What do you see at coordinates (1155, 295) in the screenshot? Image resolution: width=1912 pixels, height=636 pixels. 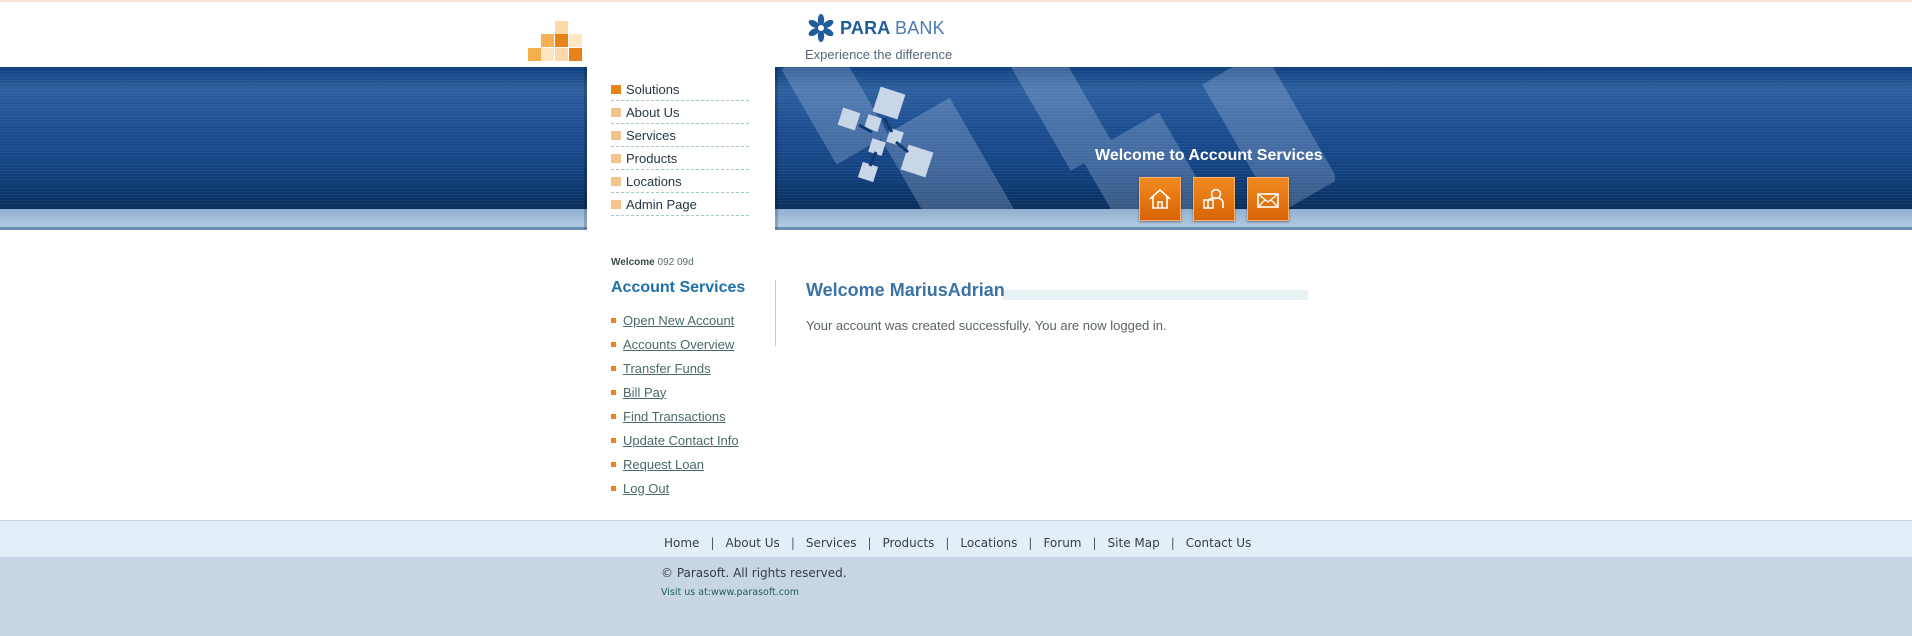 I see `title-underline-bar` at bounding box center [1155, 295].